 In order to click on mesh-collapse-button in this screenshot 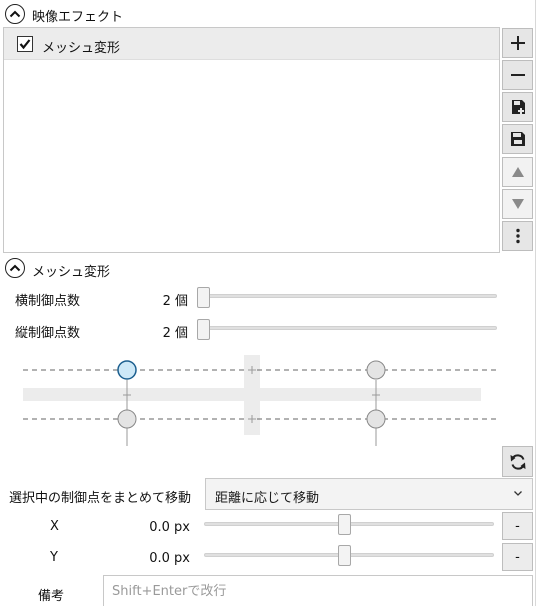, I will do `click(15, 268)`.